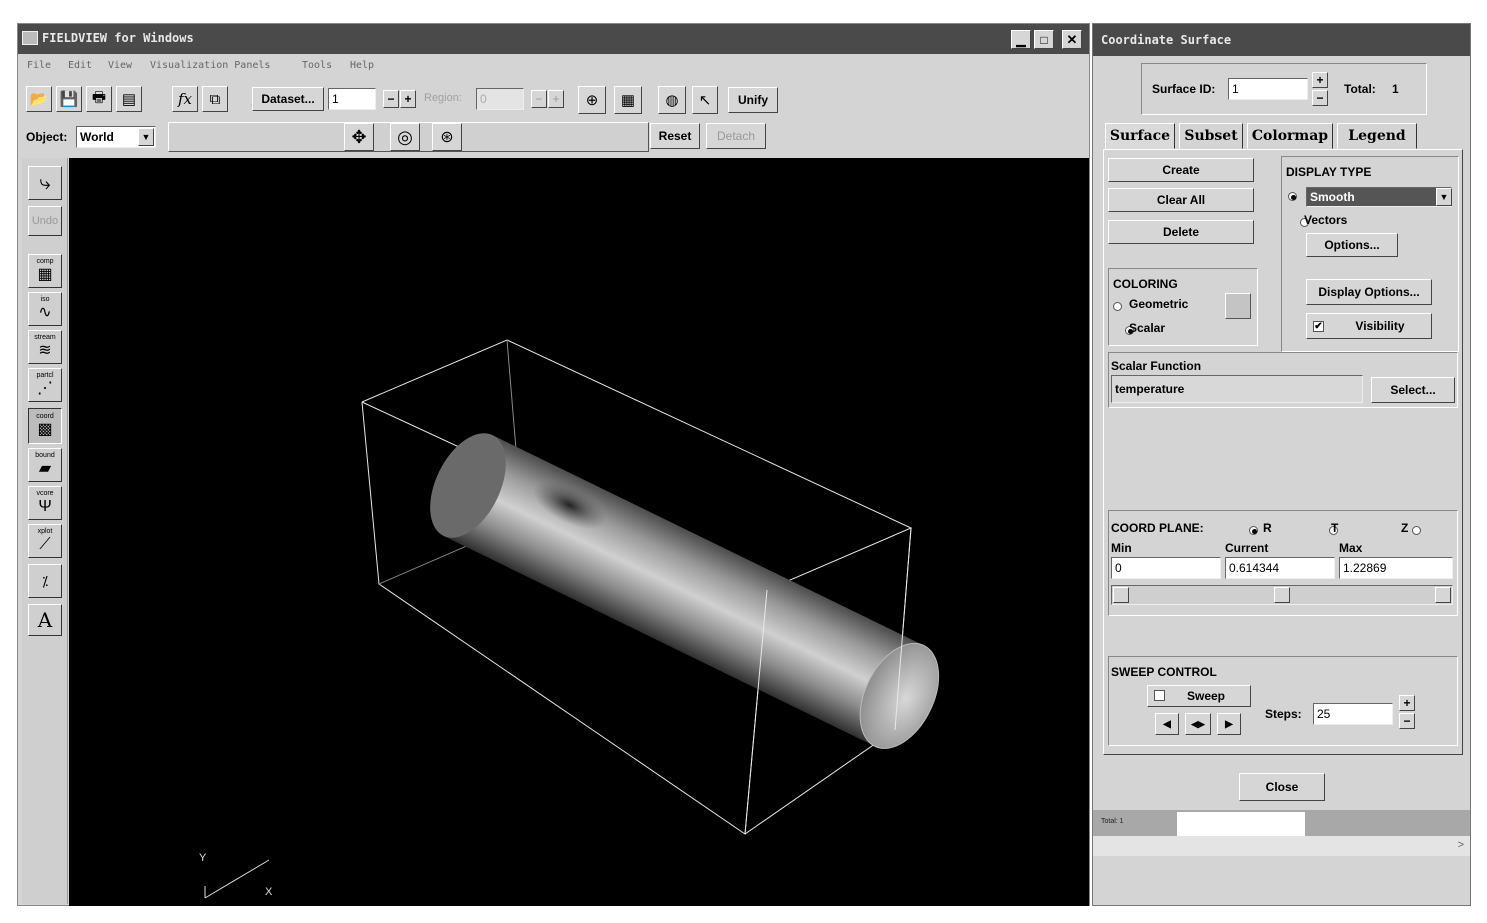 The width and height of the screenshot is (1487, 923). Describe the element at coordinates (45, 465) in the screenshot. I see `boundary-surface-tool: bound ▰` at that location.